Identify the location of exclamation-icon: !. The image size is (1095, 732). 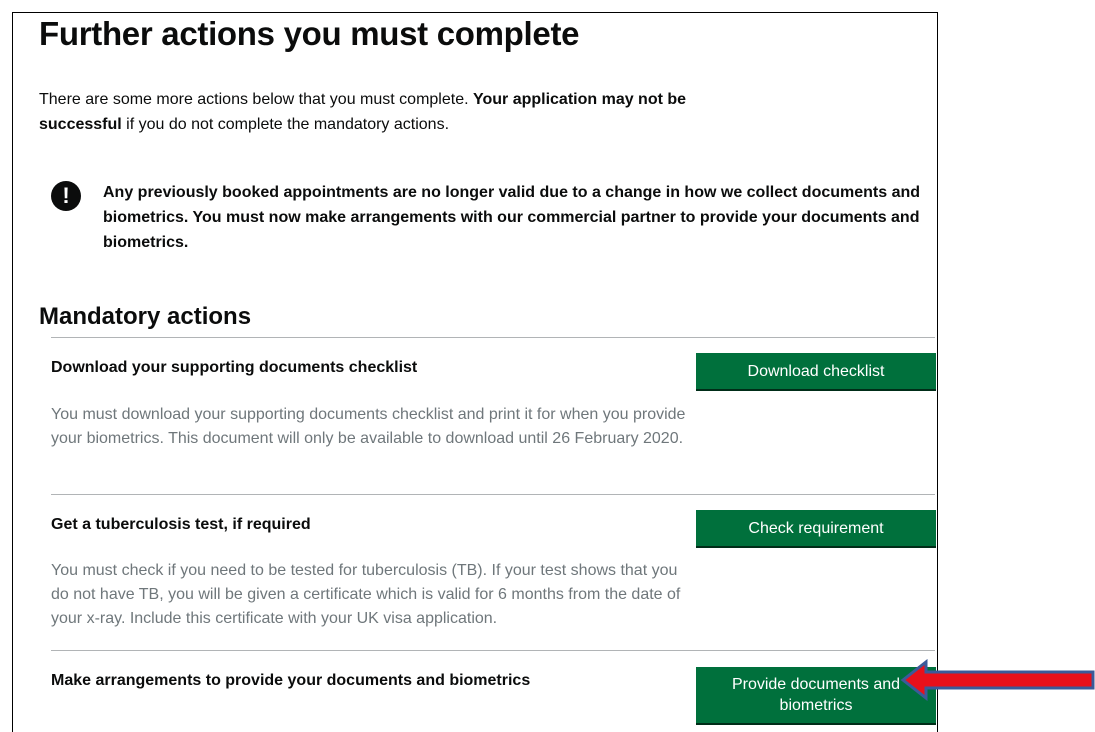
(66, 196).